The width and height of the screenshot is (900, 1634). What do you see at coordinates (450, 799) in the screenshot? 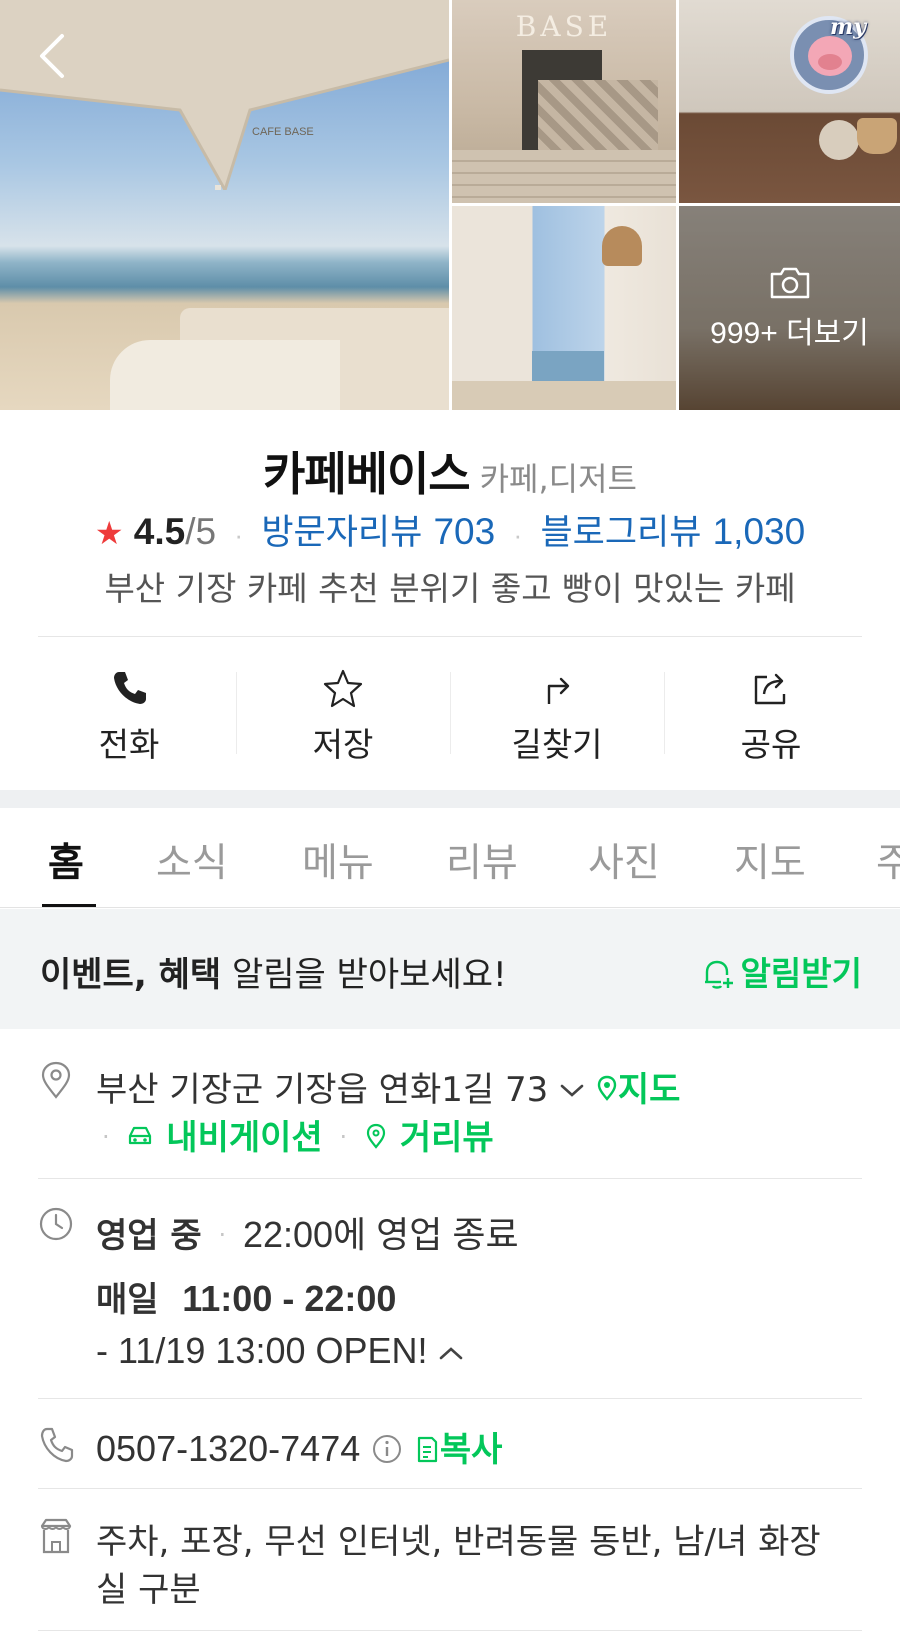
I see `section-separator` at bounding box center [450, 799].